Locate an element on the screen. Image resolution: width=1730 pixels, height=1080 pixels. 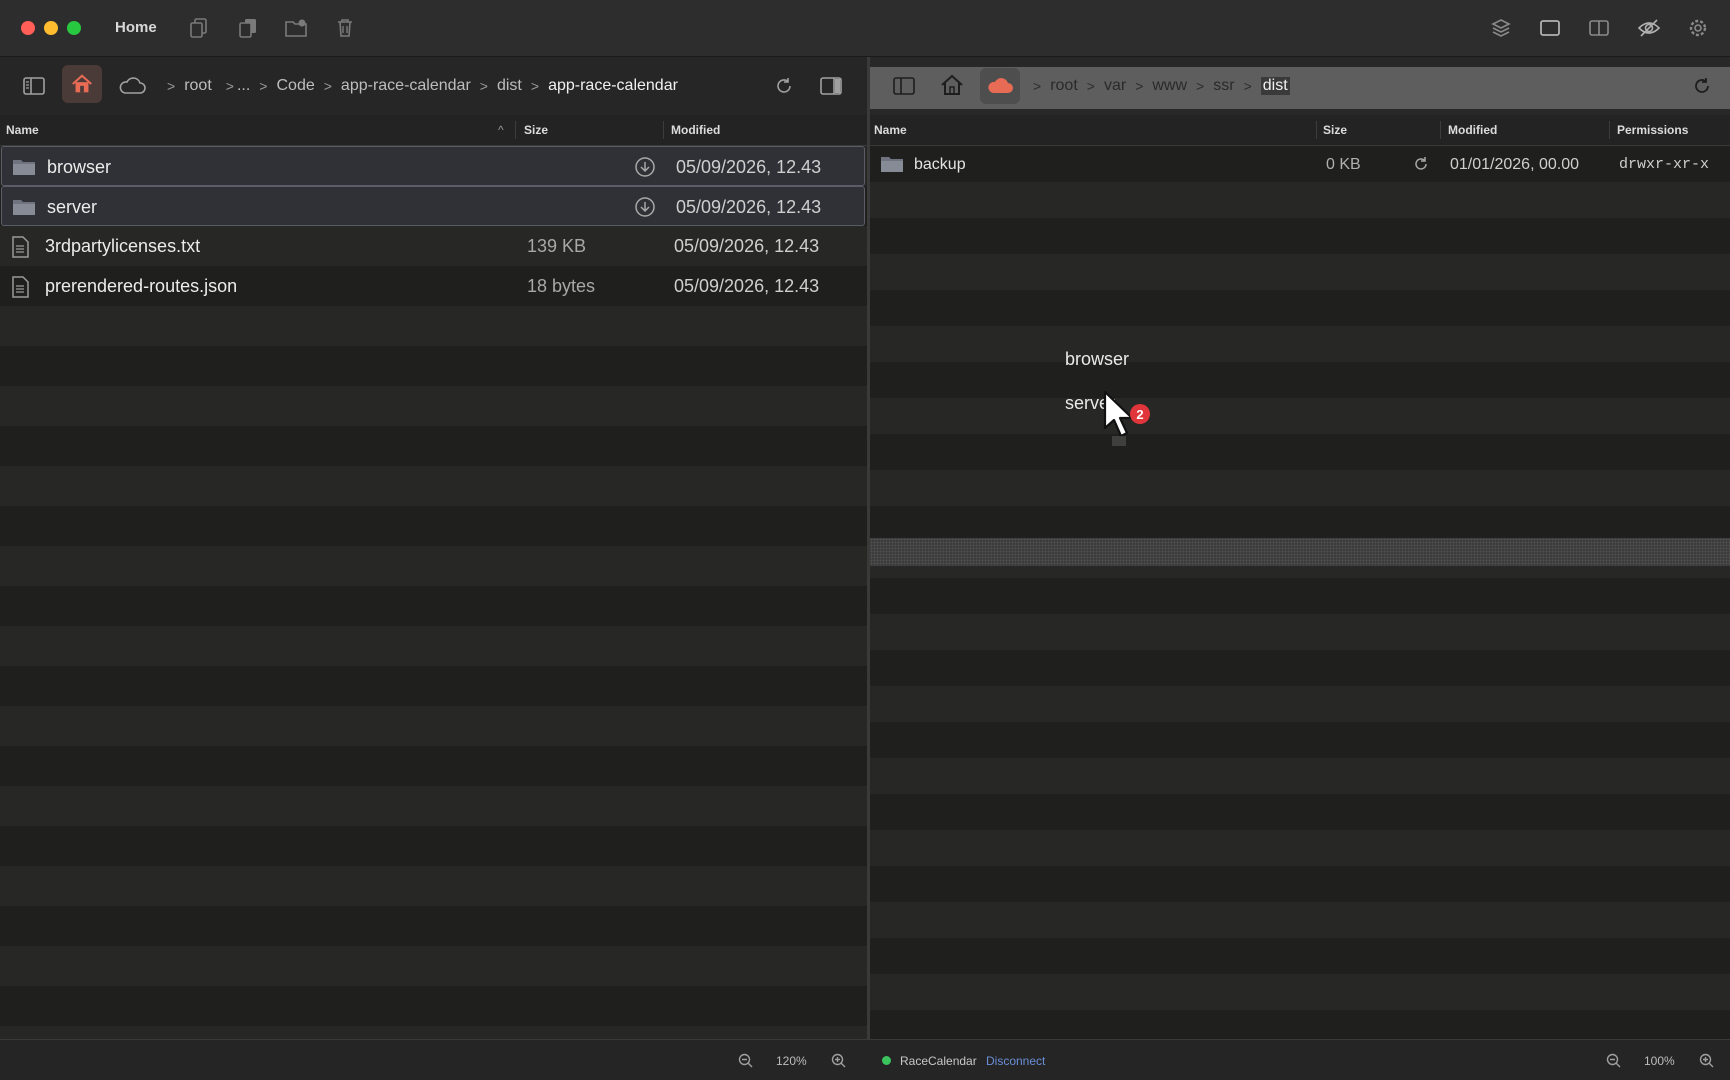
sort-ascending-icon: ^ is located at coordinates (501, 130).